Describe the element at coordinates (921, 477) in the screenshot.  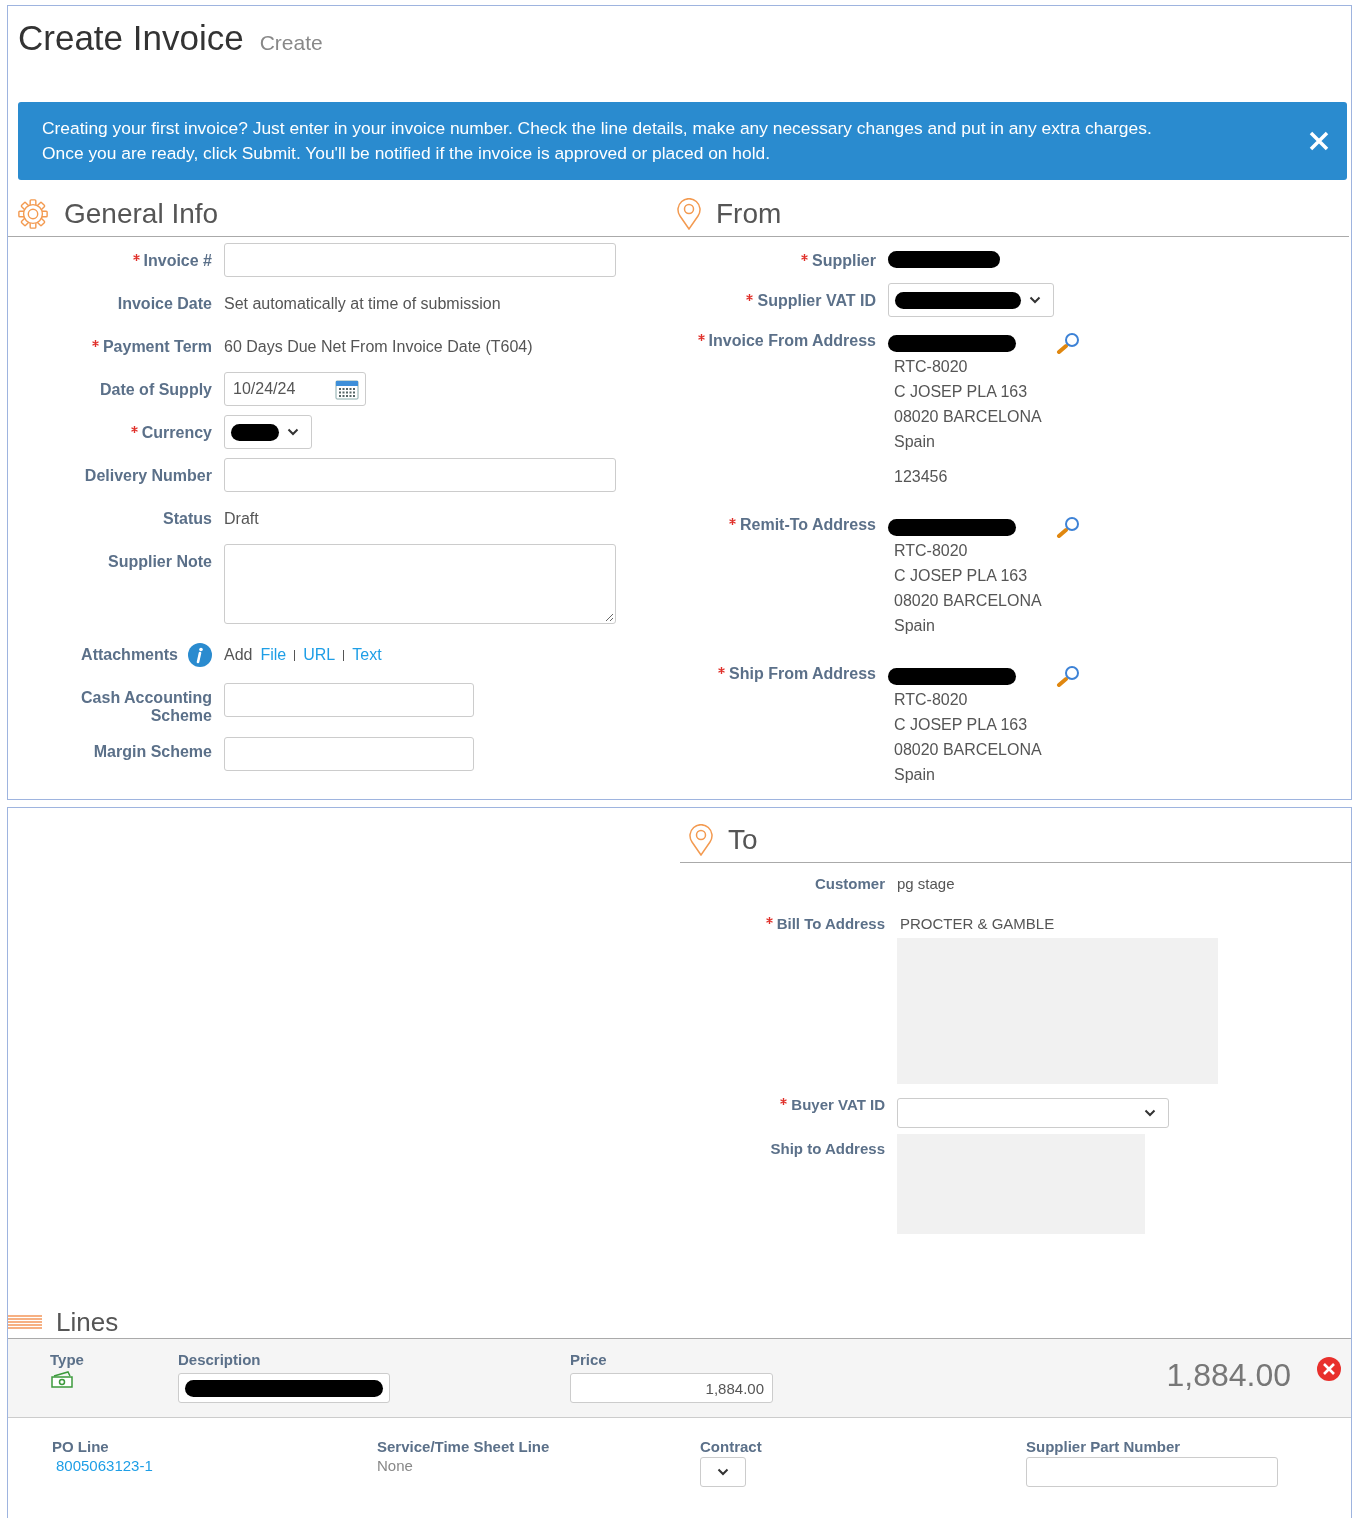
I see `address-code: 123456` at that location.